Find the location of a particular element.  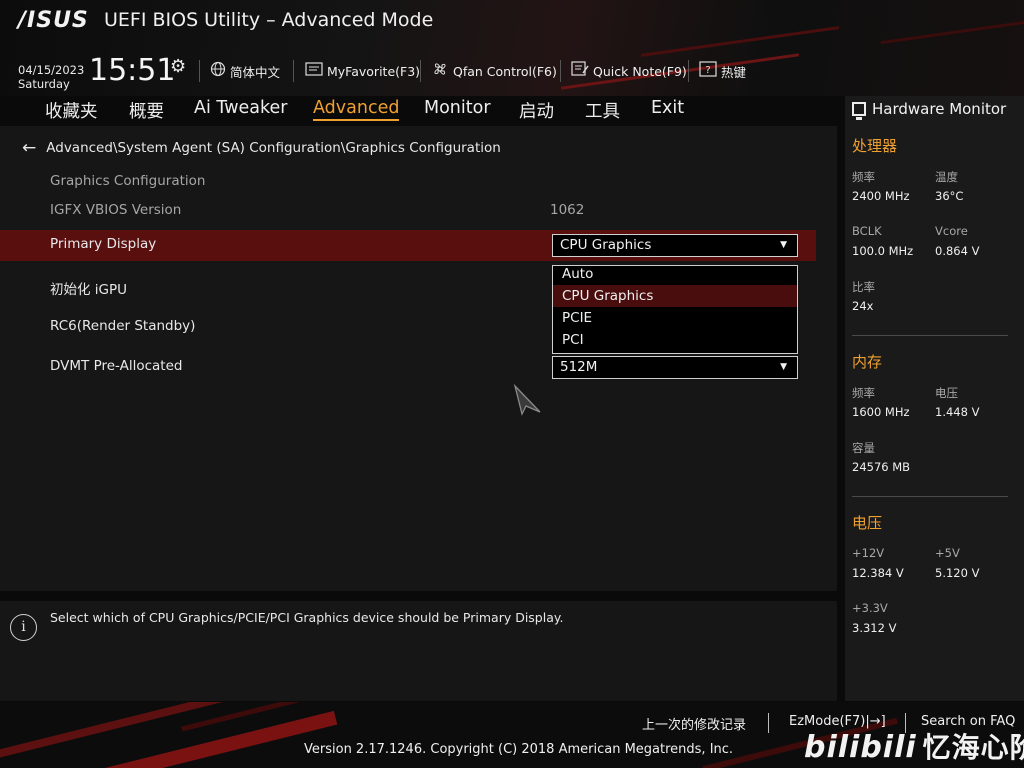

globe-icon is located at coordinates (218, 71).